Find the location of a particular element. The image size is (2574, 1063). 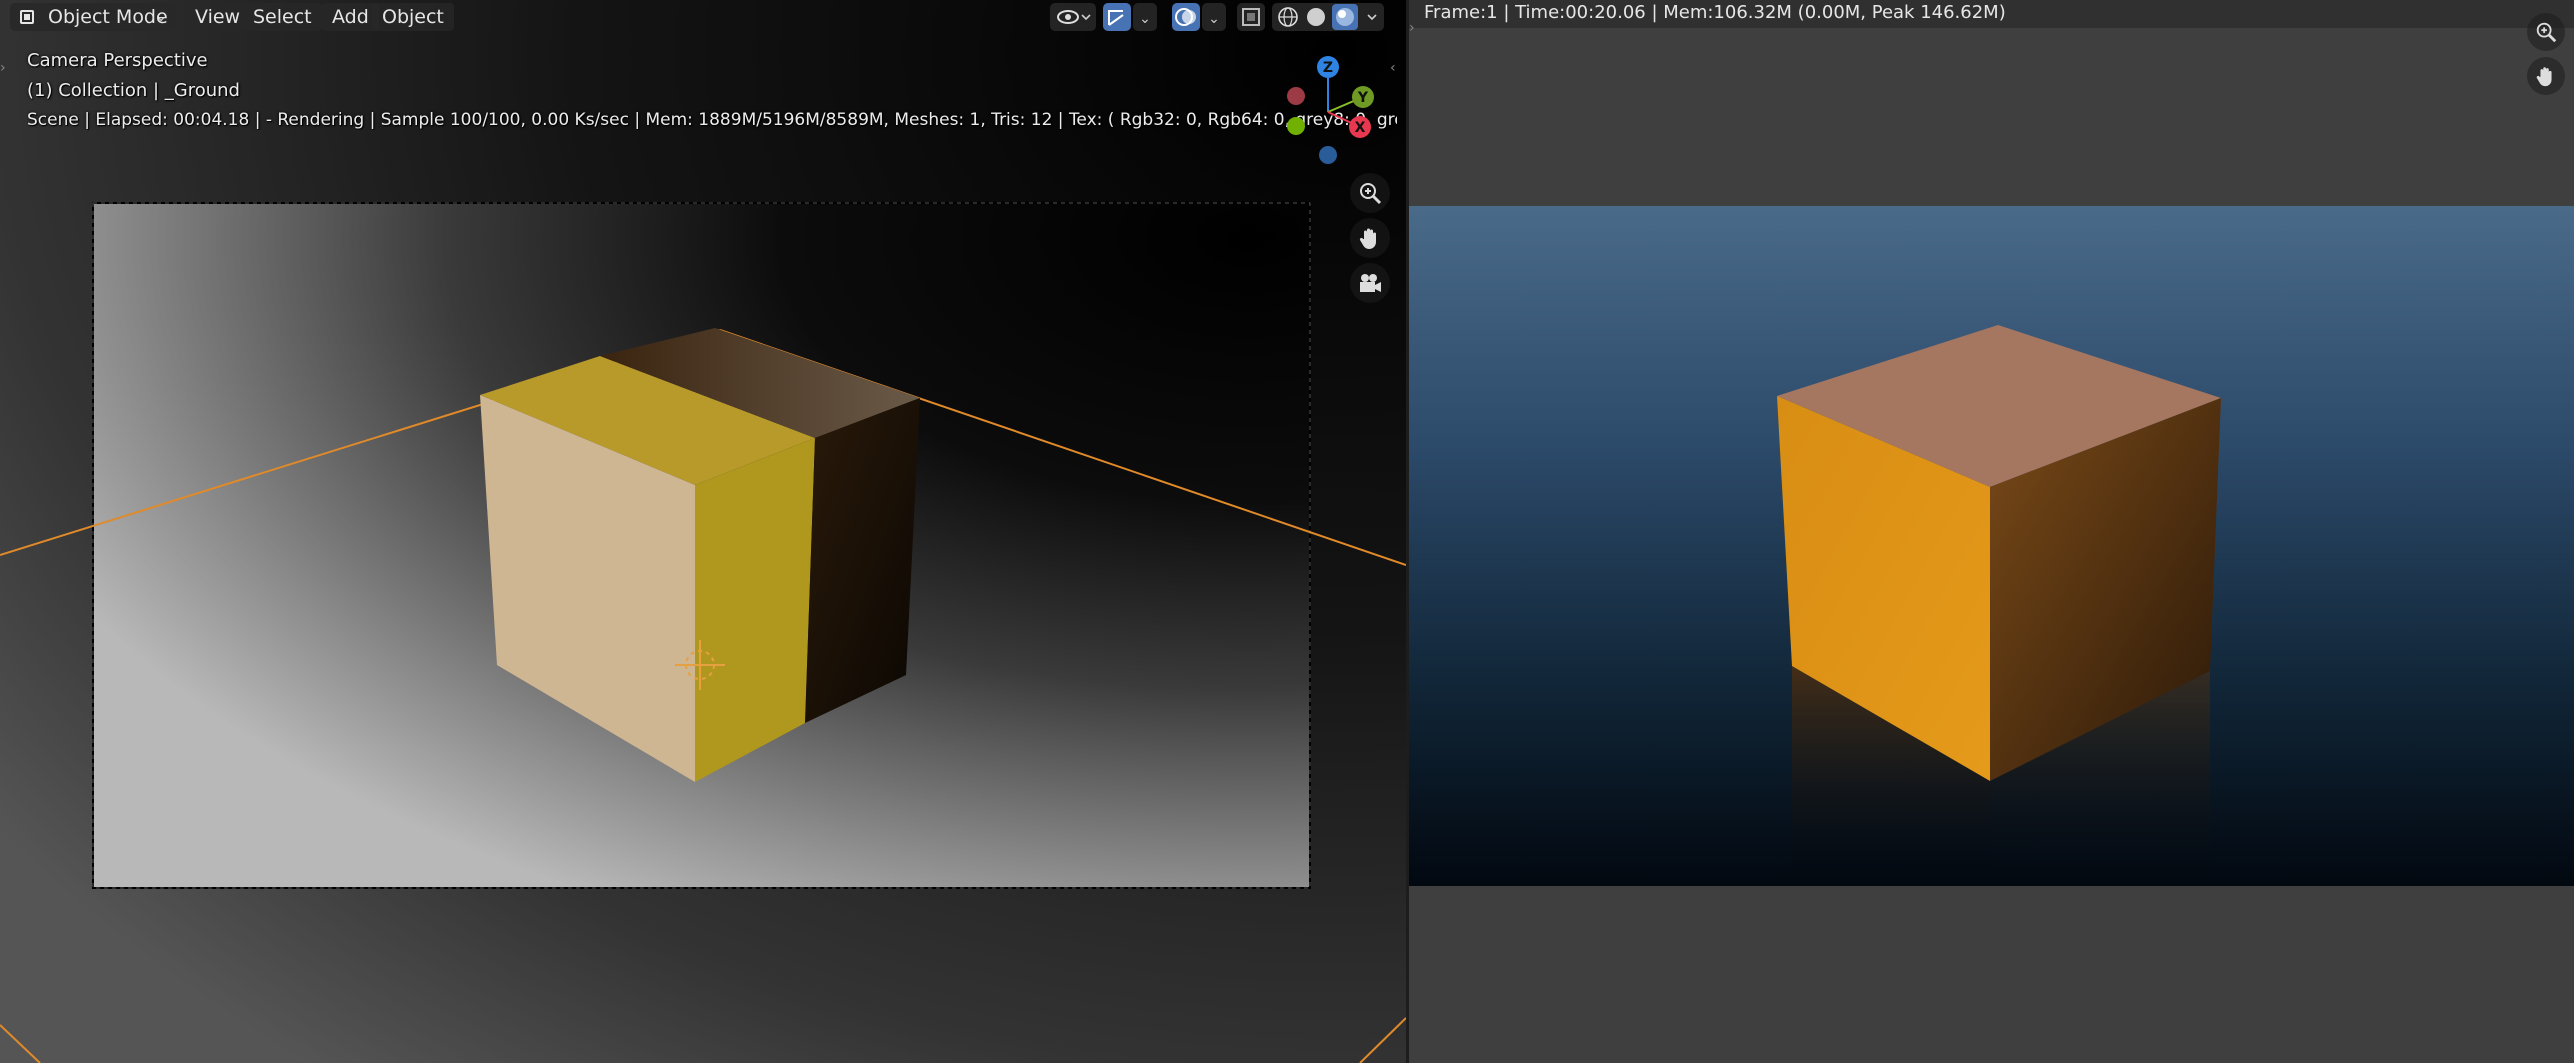

overlay-dropdown: ⌄ is located at coordinates (1214, 17).